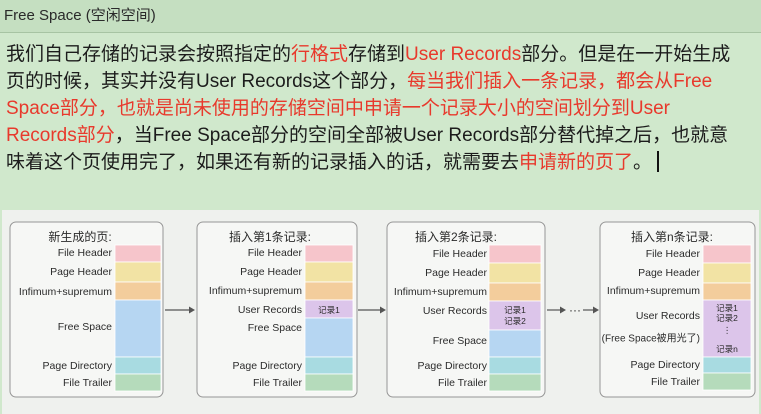  Describe the element at coordinates (727, 349) in the screenshot. I see `record-label: 记录n` at that location.